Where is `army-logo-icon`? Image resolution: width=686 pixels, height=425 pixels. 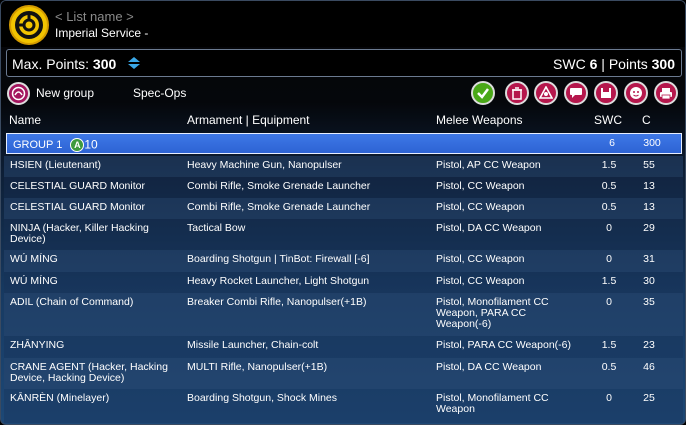 army-logo-icon is located at coordinates (546, 93).